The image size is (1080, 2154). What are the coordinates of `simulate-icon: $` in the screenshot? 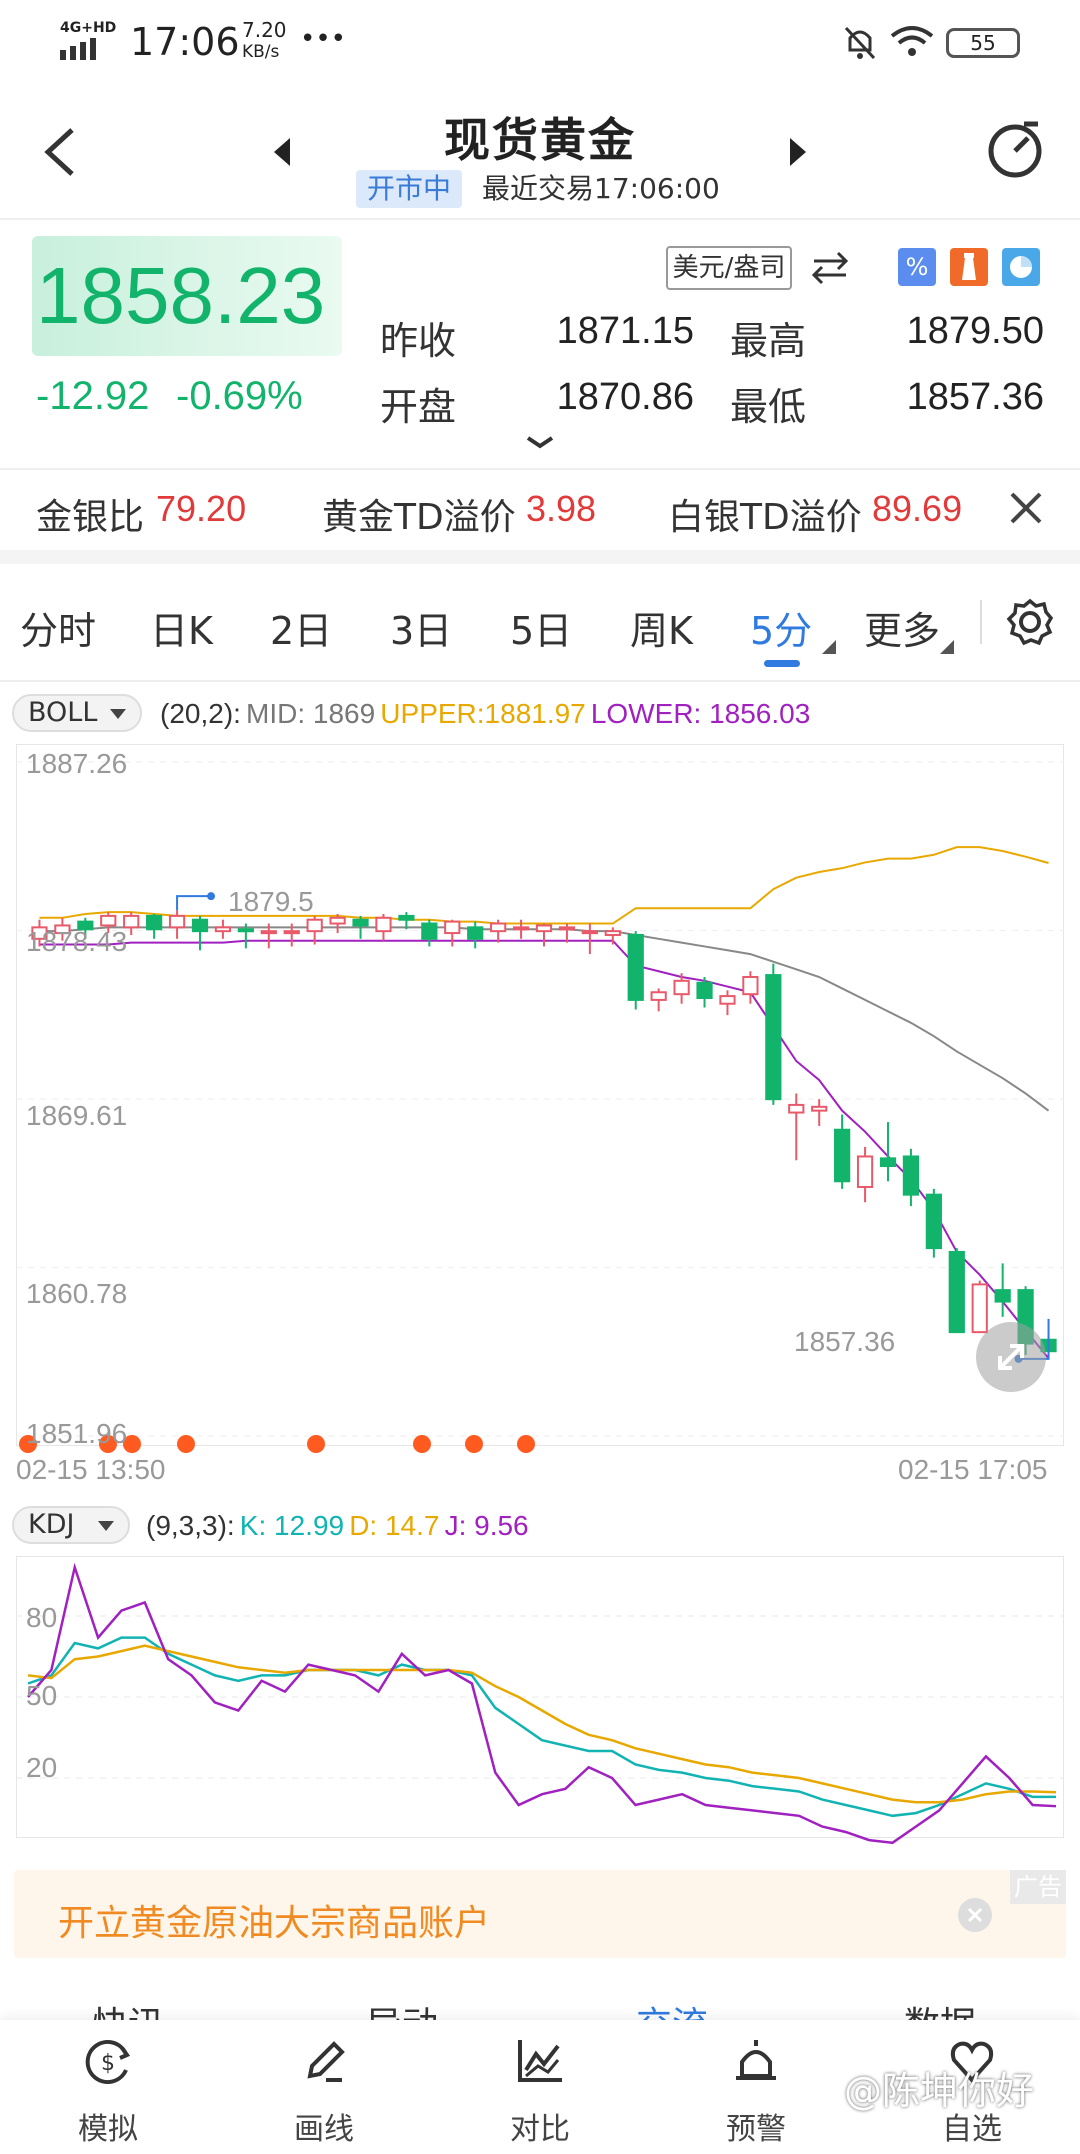 It's located at (108, 2062).